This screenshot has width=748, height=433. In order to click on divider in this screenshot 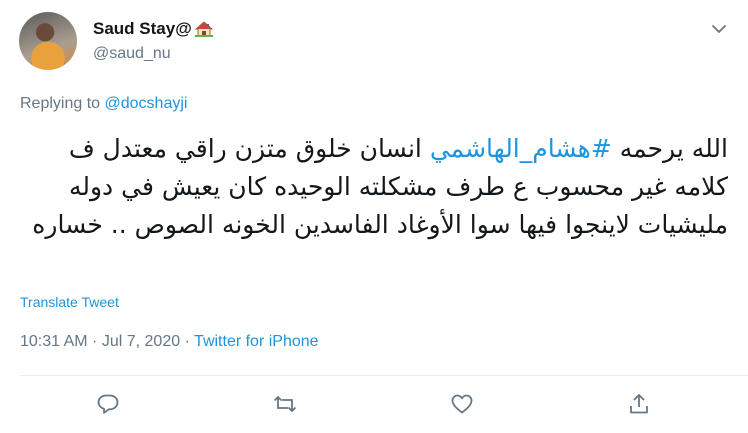, I will do `click(384, 375)`.